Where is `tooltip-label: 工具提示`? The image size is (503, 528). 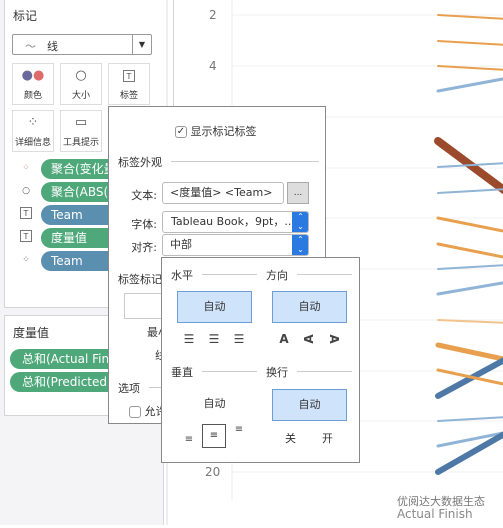
tooltip-label: 工具提示 is located at coordinates (80, 143).